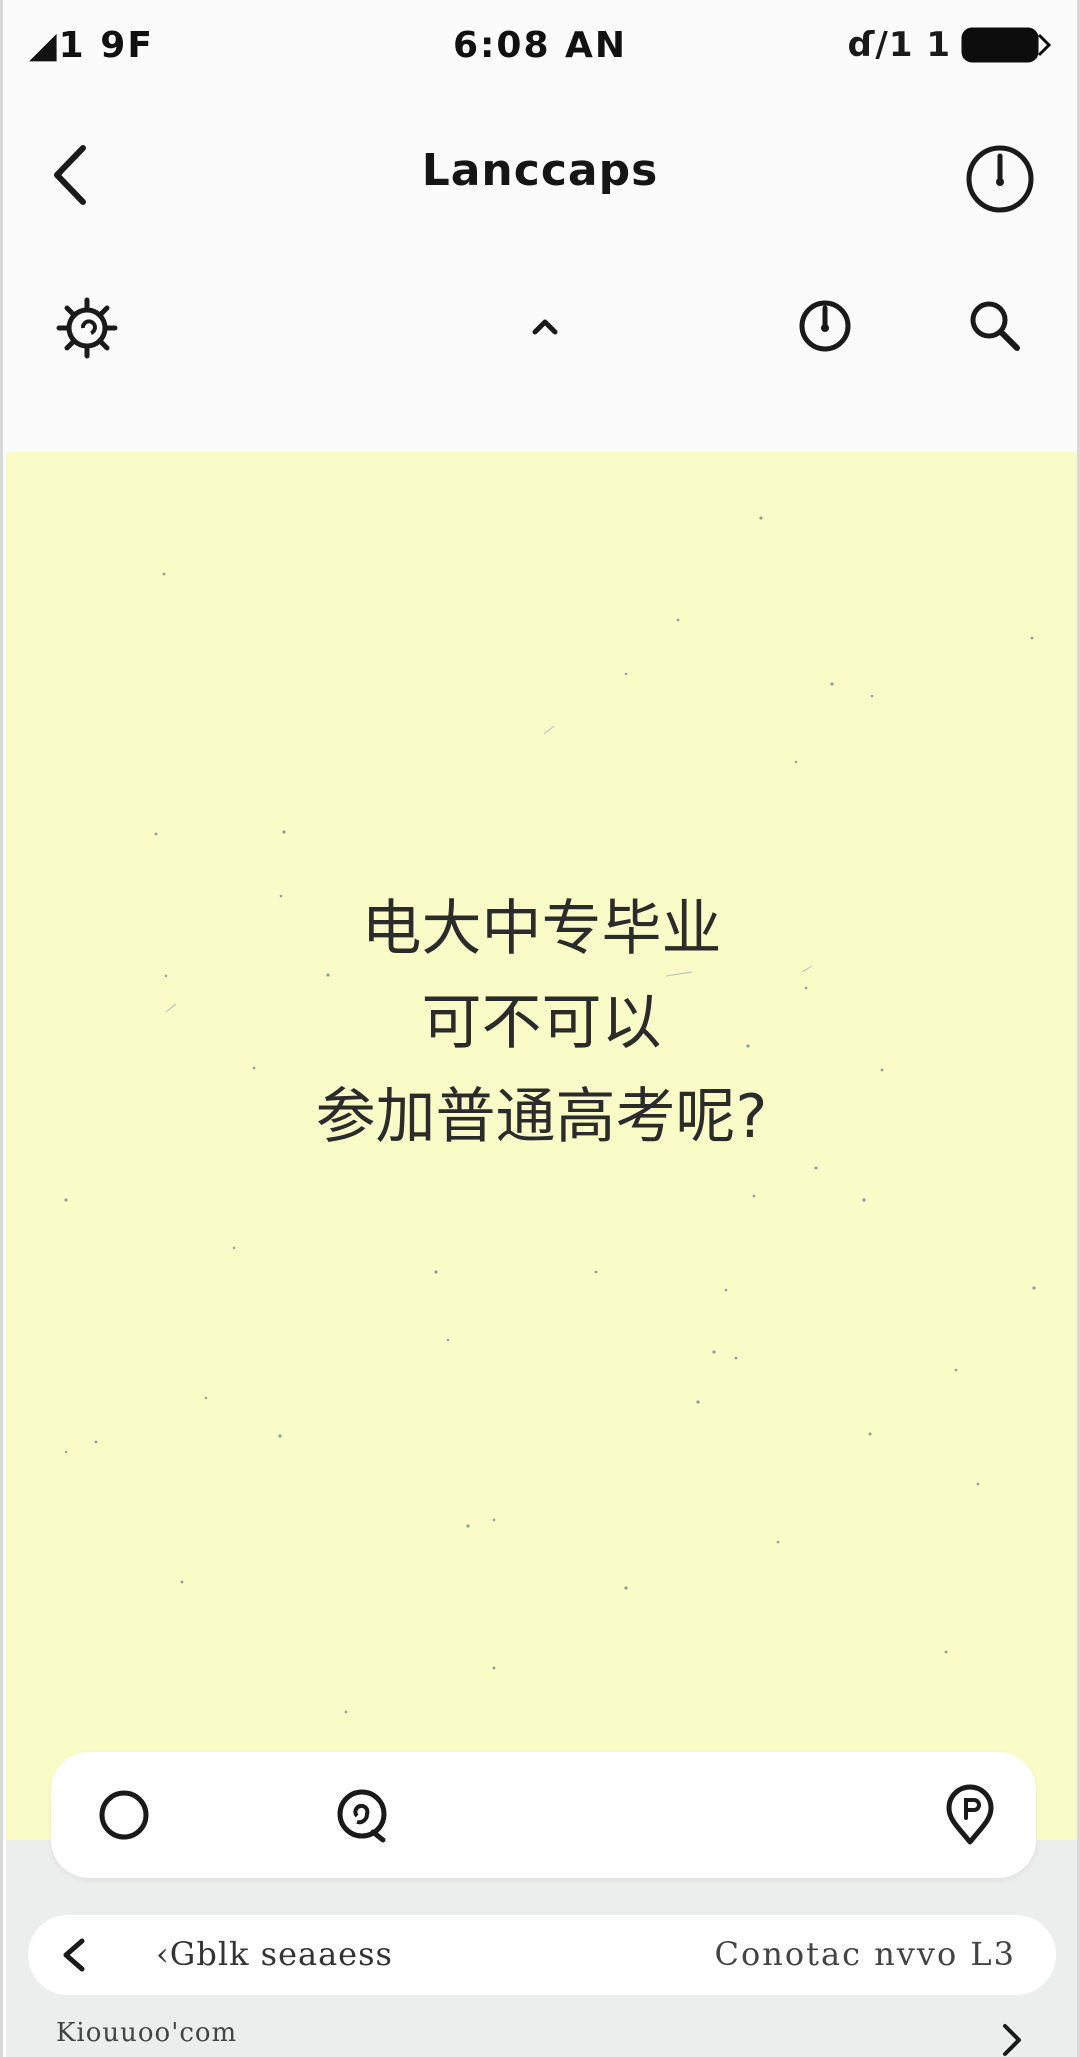 Image resolution: width=1080 pixels, height=2057 pixels. I want to click on gear-icon, so click(87, 326).